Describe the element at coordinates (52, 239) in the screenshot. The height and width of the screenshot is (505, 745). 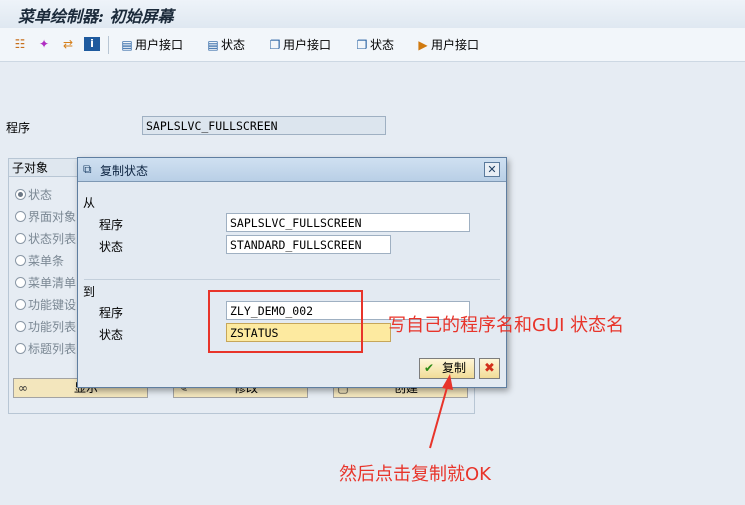
I see `radio-label: 状态列表` at that location.